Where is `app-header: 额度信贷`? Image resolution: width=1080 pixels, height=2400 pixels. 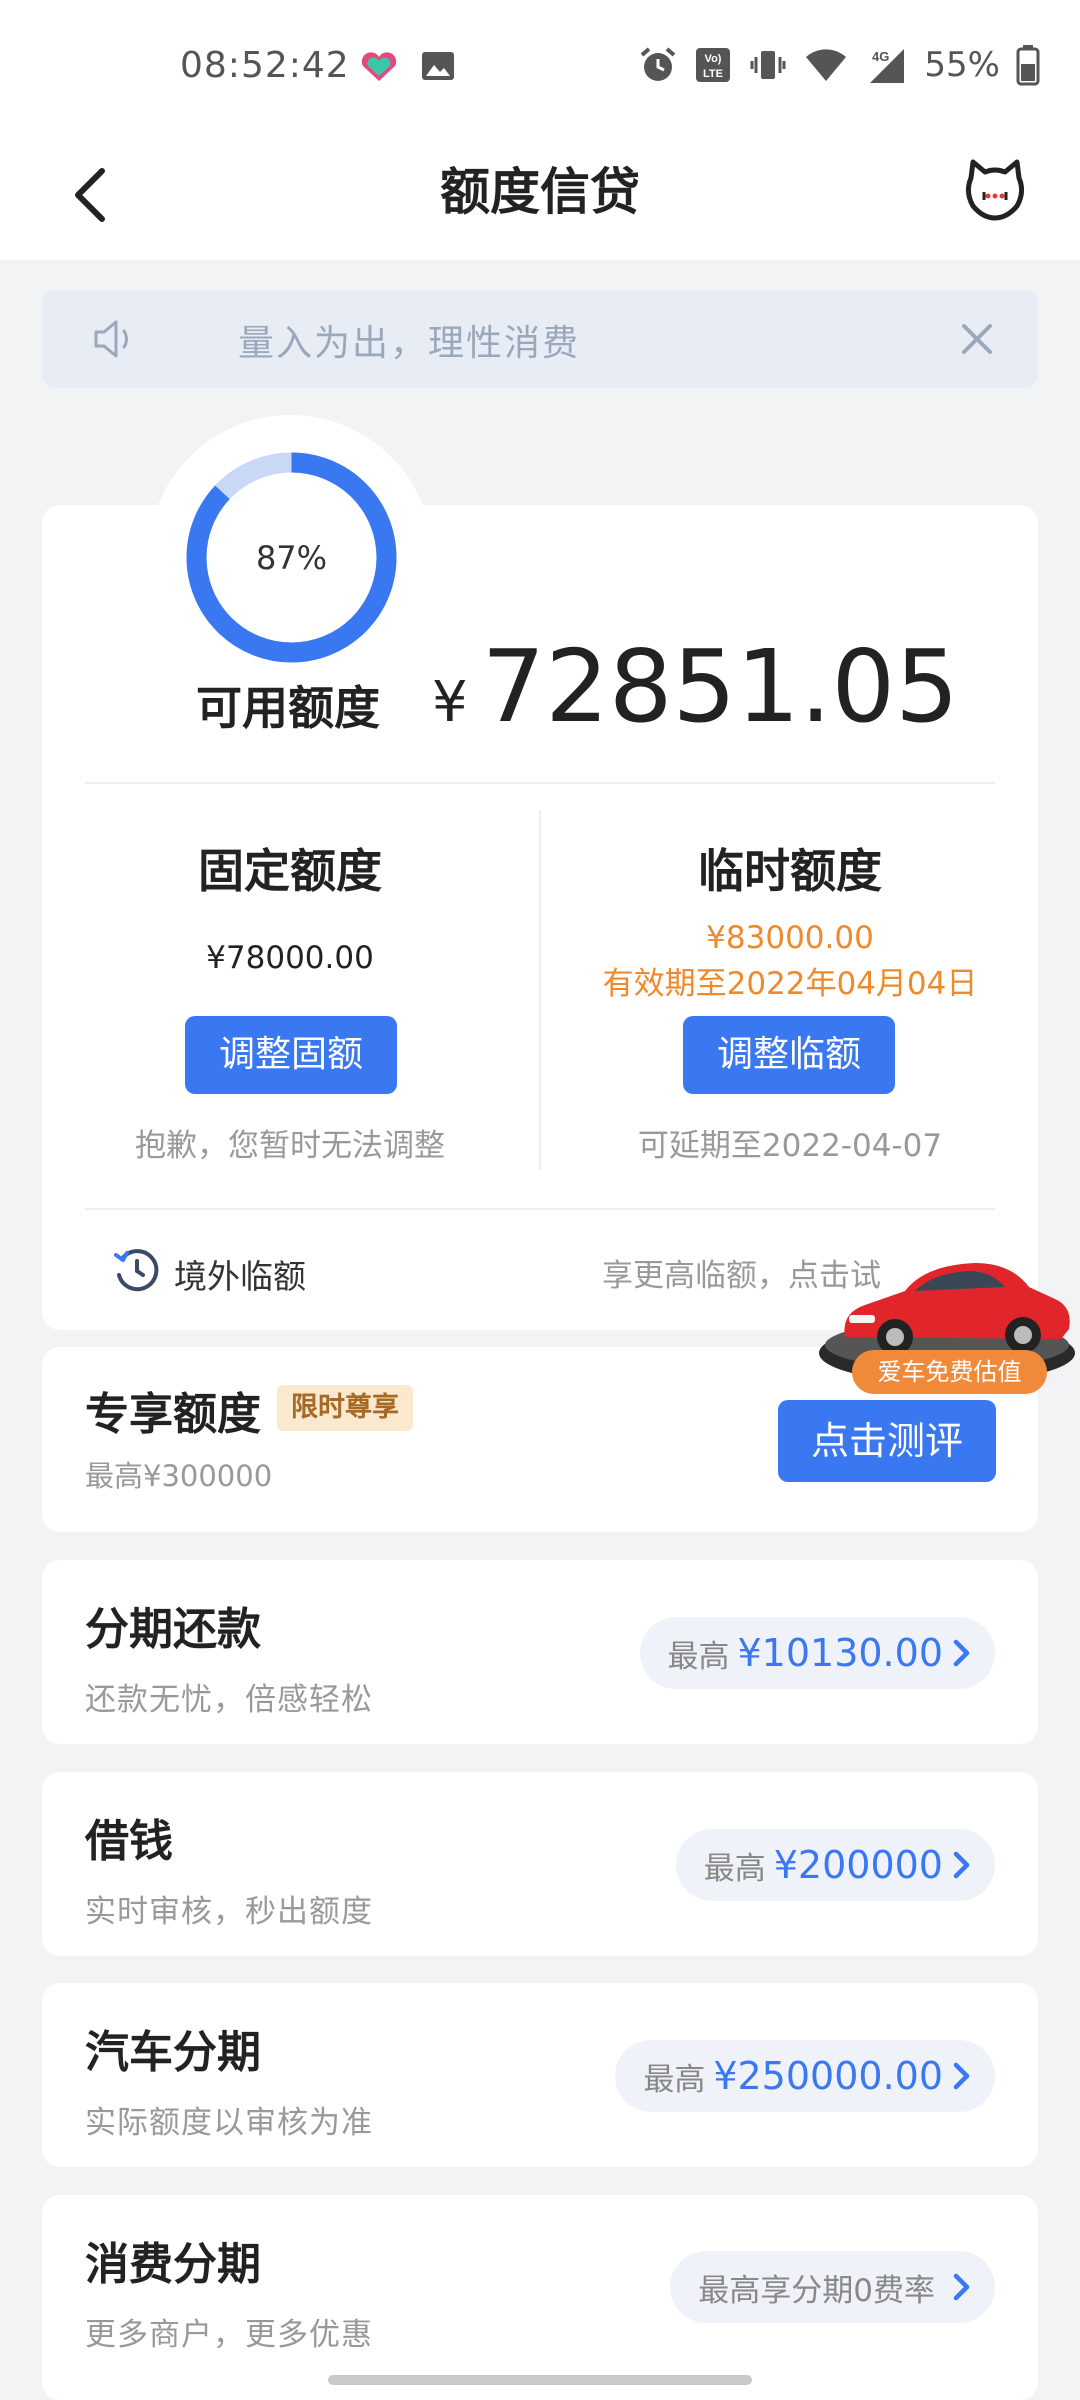 app-header: 额度信贷 is located at coordinates (540, 195).